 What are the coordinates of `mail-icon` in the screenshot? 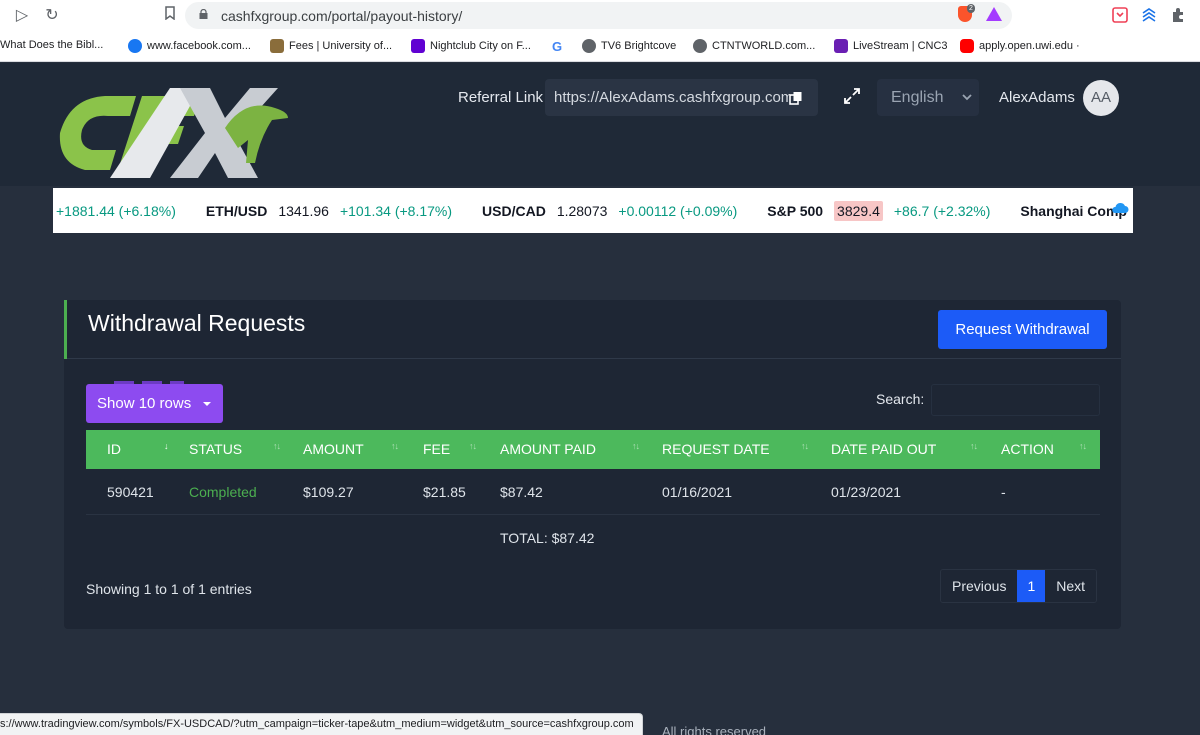 It's located at (841, 46).